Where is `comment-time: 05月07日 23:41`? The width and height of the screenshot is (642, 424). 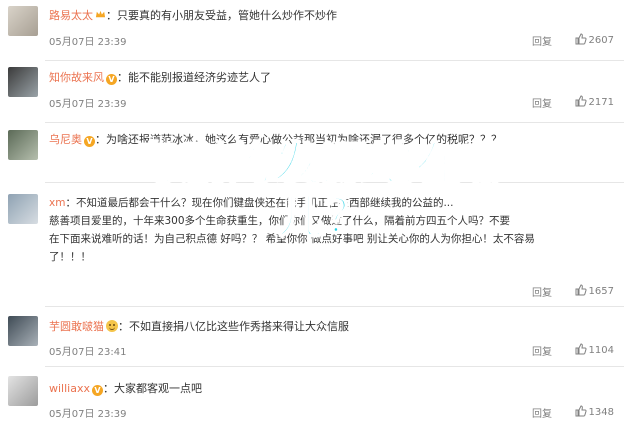
comment-time: 05月07日 23:41 is located at coordinates (88, 352).